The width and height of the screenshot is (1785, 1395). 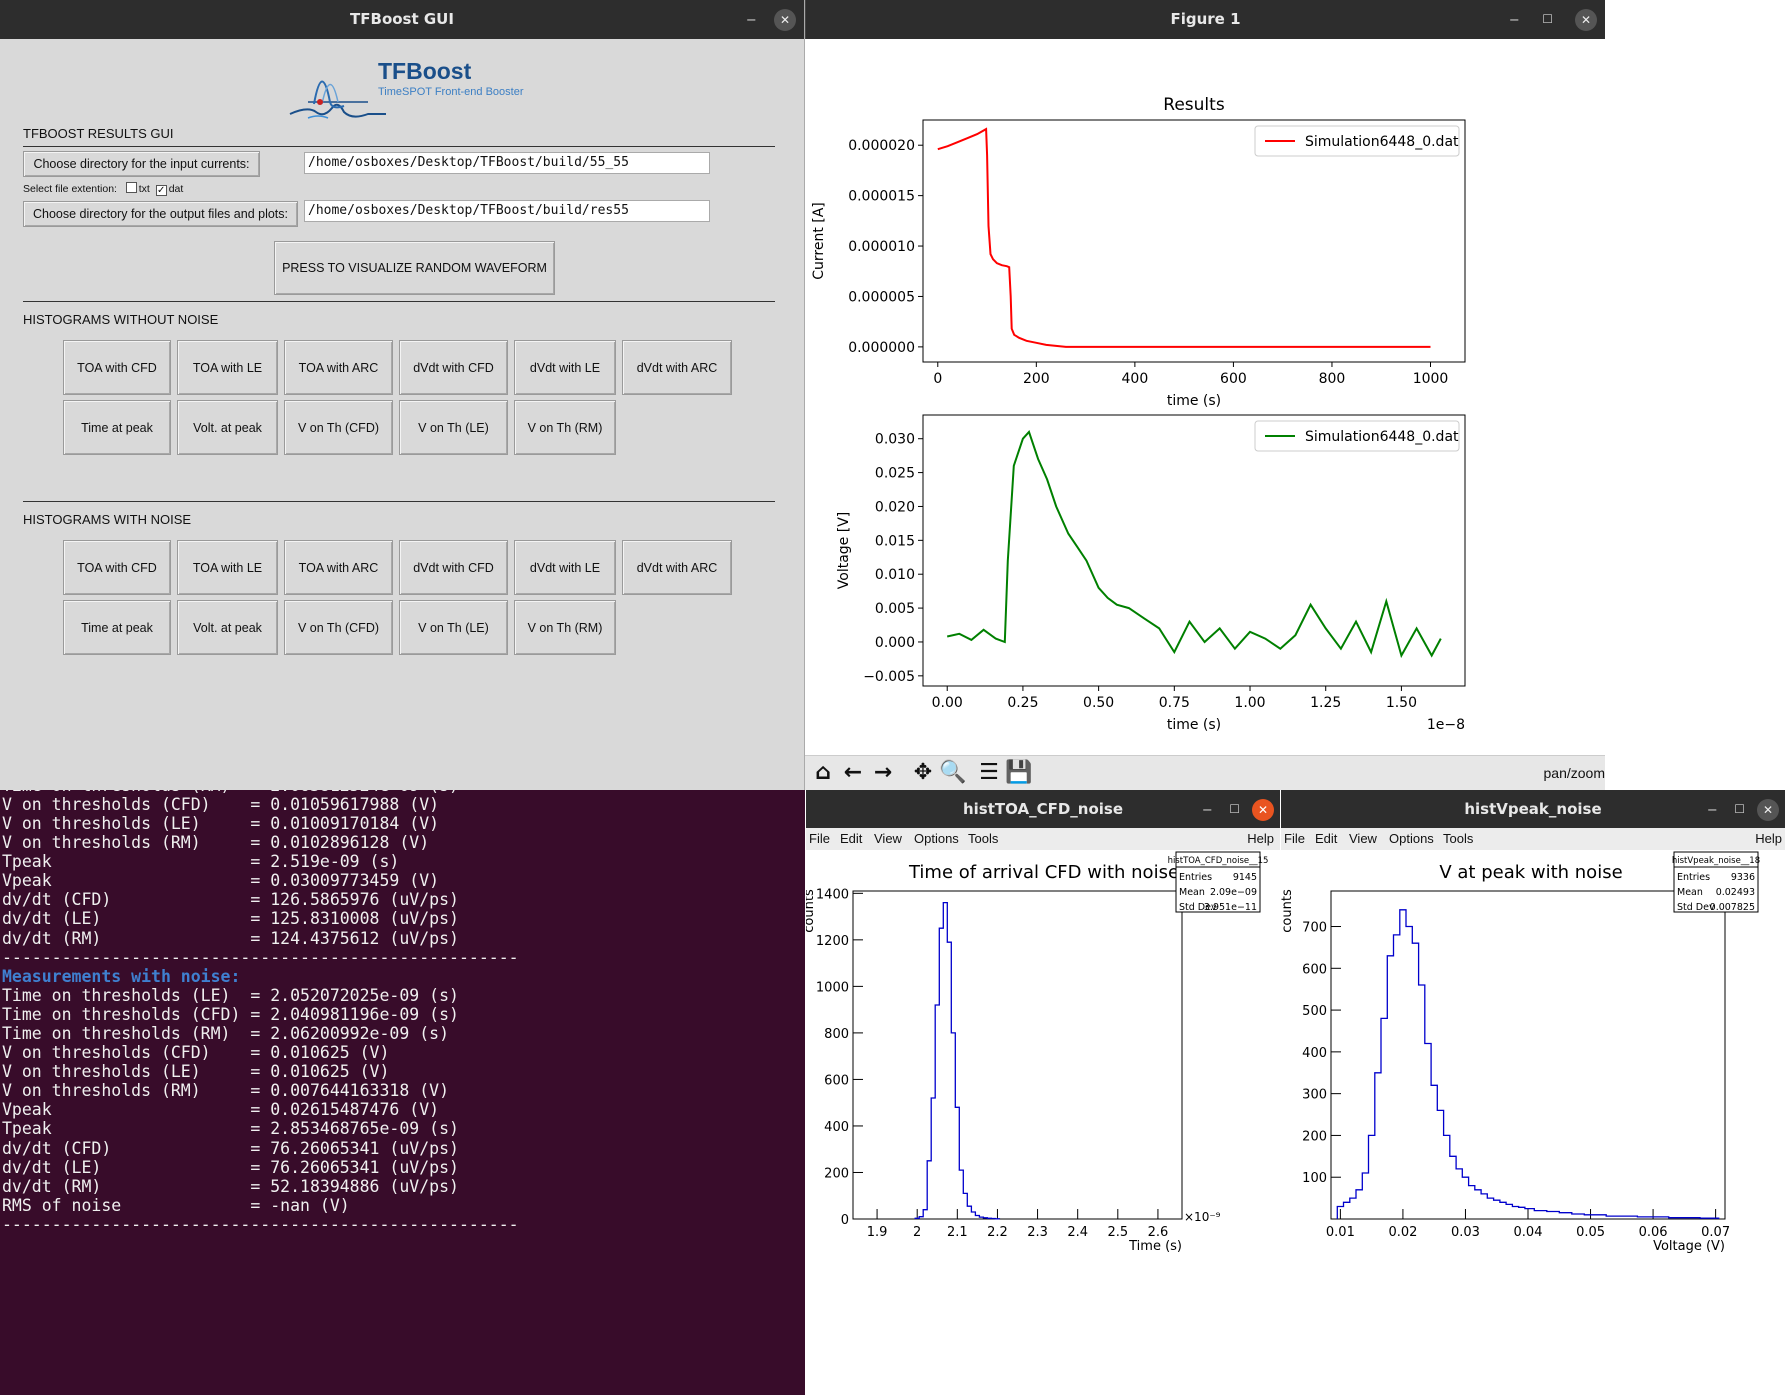 I want to click on back-arrow-icon: ←, so click(x=853, y=773).